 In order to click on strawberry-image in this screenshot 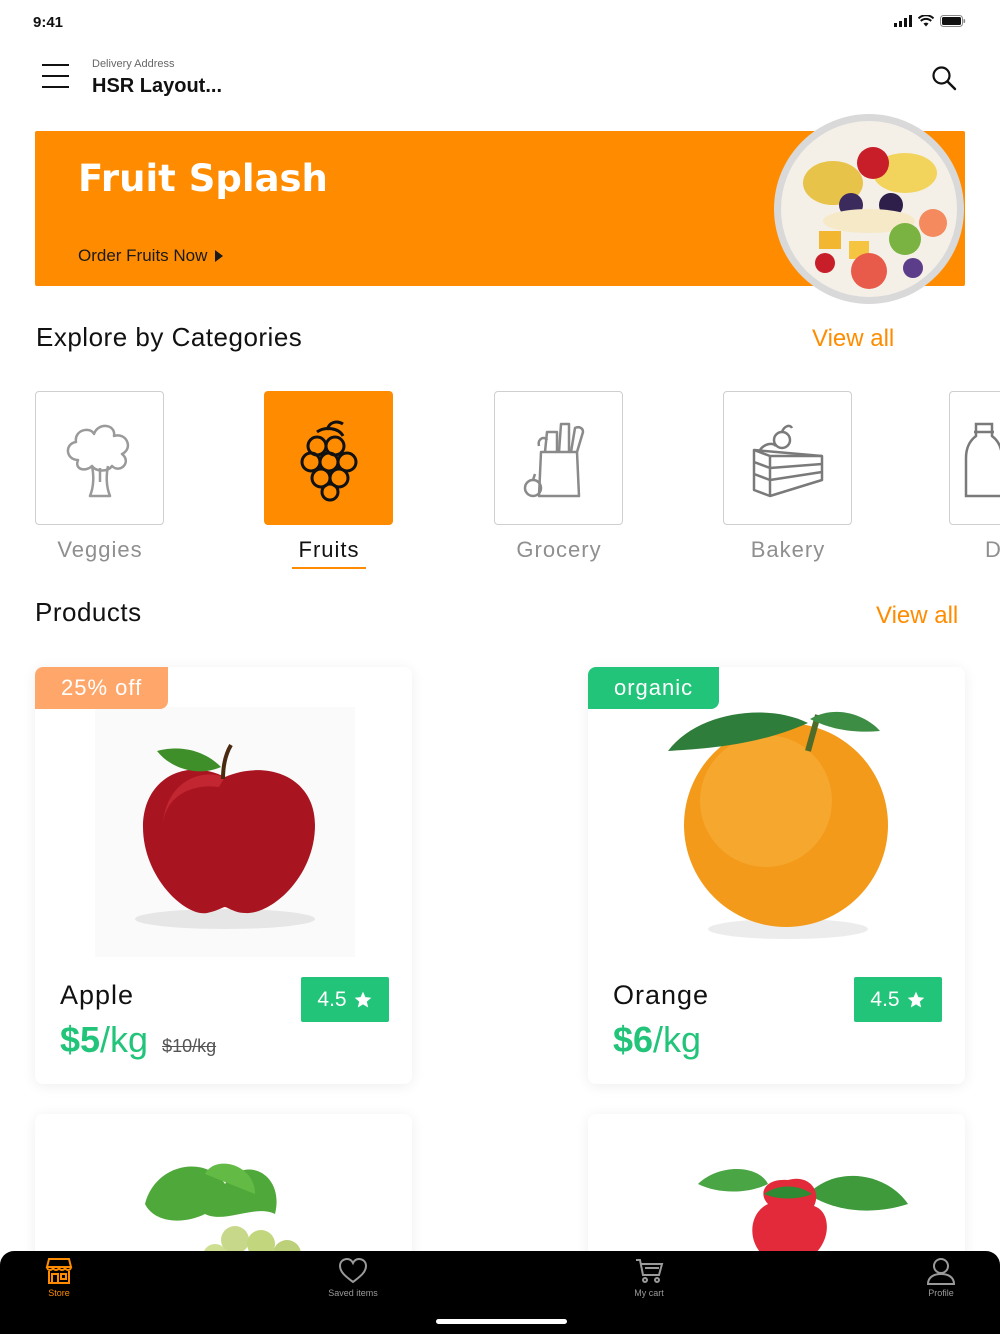, I will do `click(773, 1216)`.